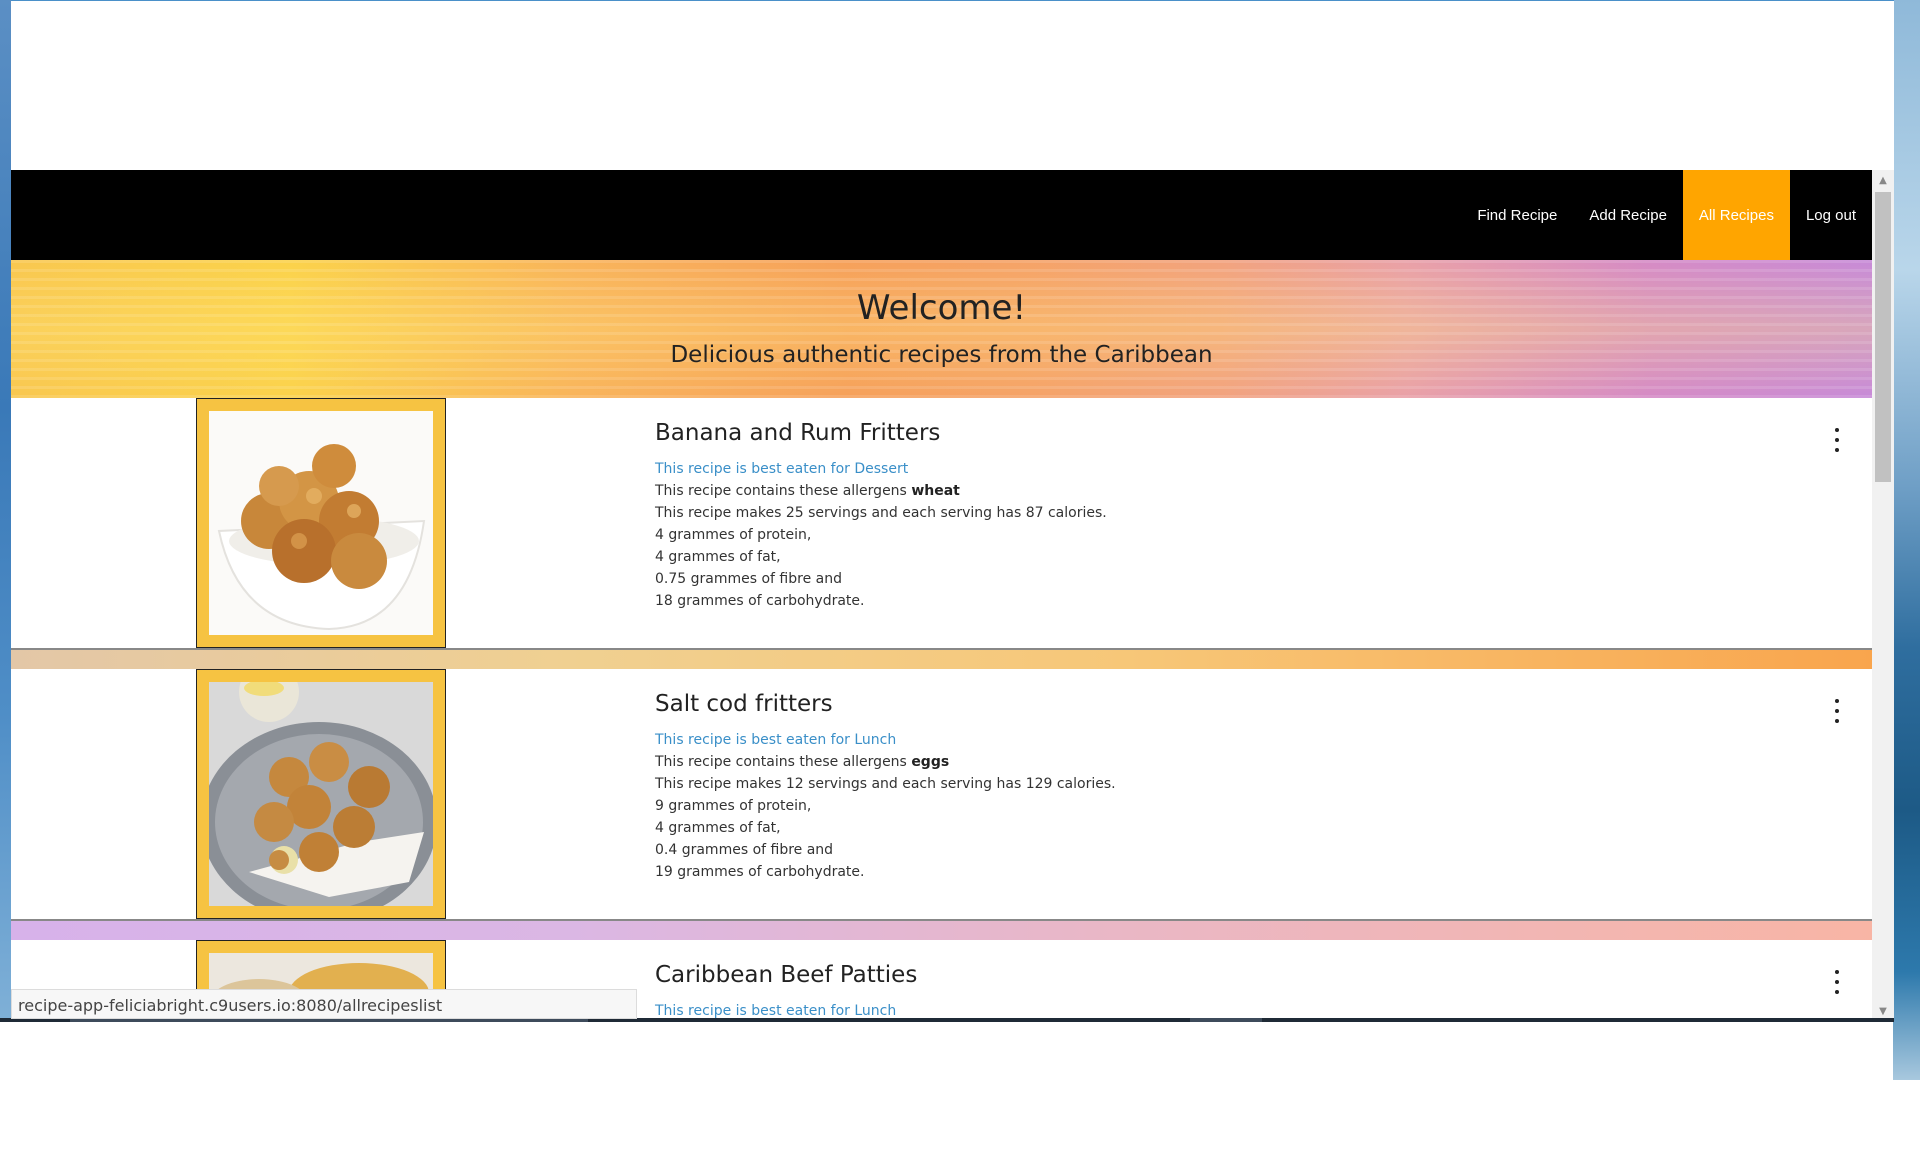 The image size is (1920, 1152). I want to click on recipe-photo-fritters, so click(321, 523).